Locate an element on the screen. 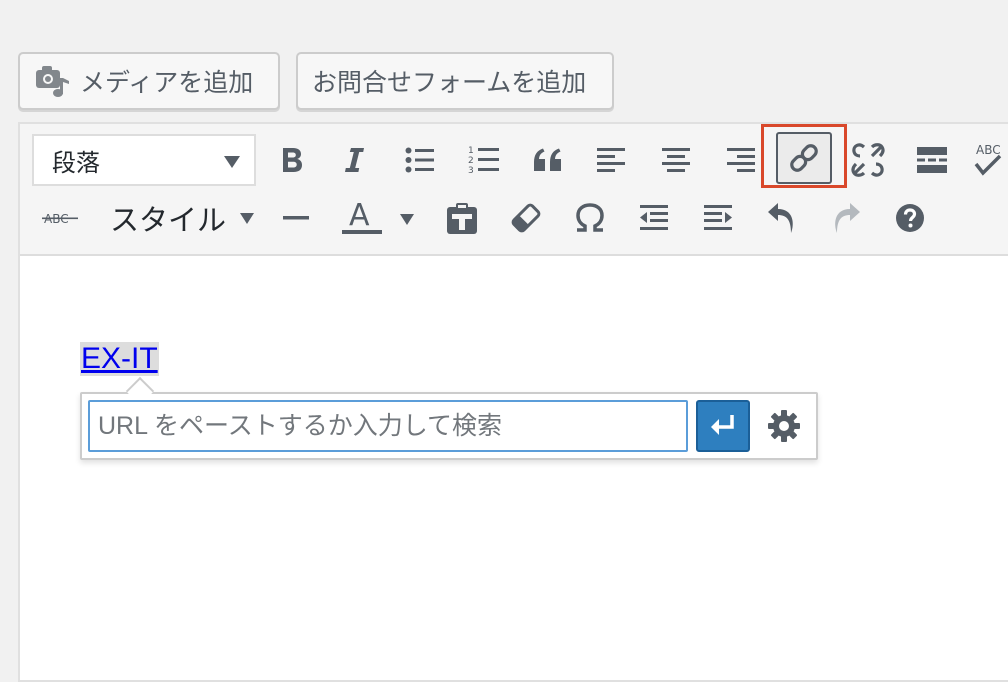 Image resolution: width=1008 pixels, height=682 pixels. outdent-icon is located at coordinates (654, 217).